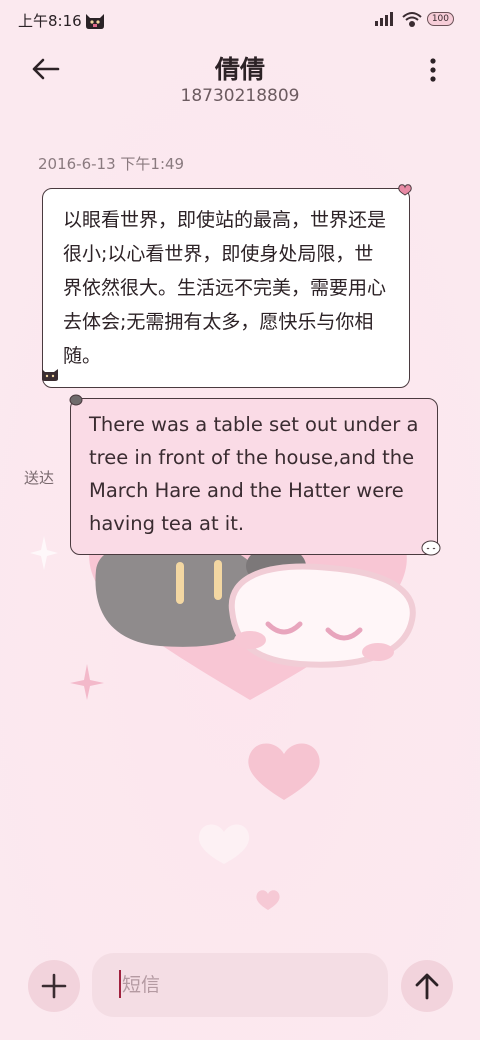  What do you see at coordinates (433, 71) in the screenshot?
I see `more-vertical-icon` at bounding box center [433, 71].